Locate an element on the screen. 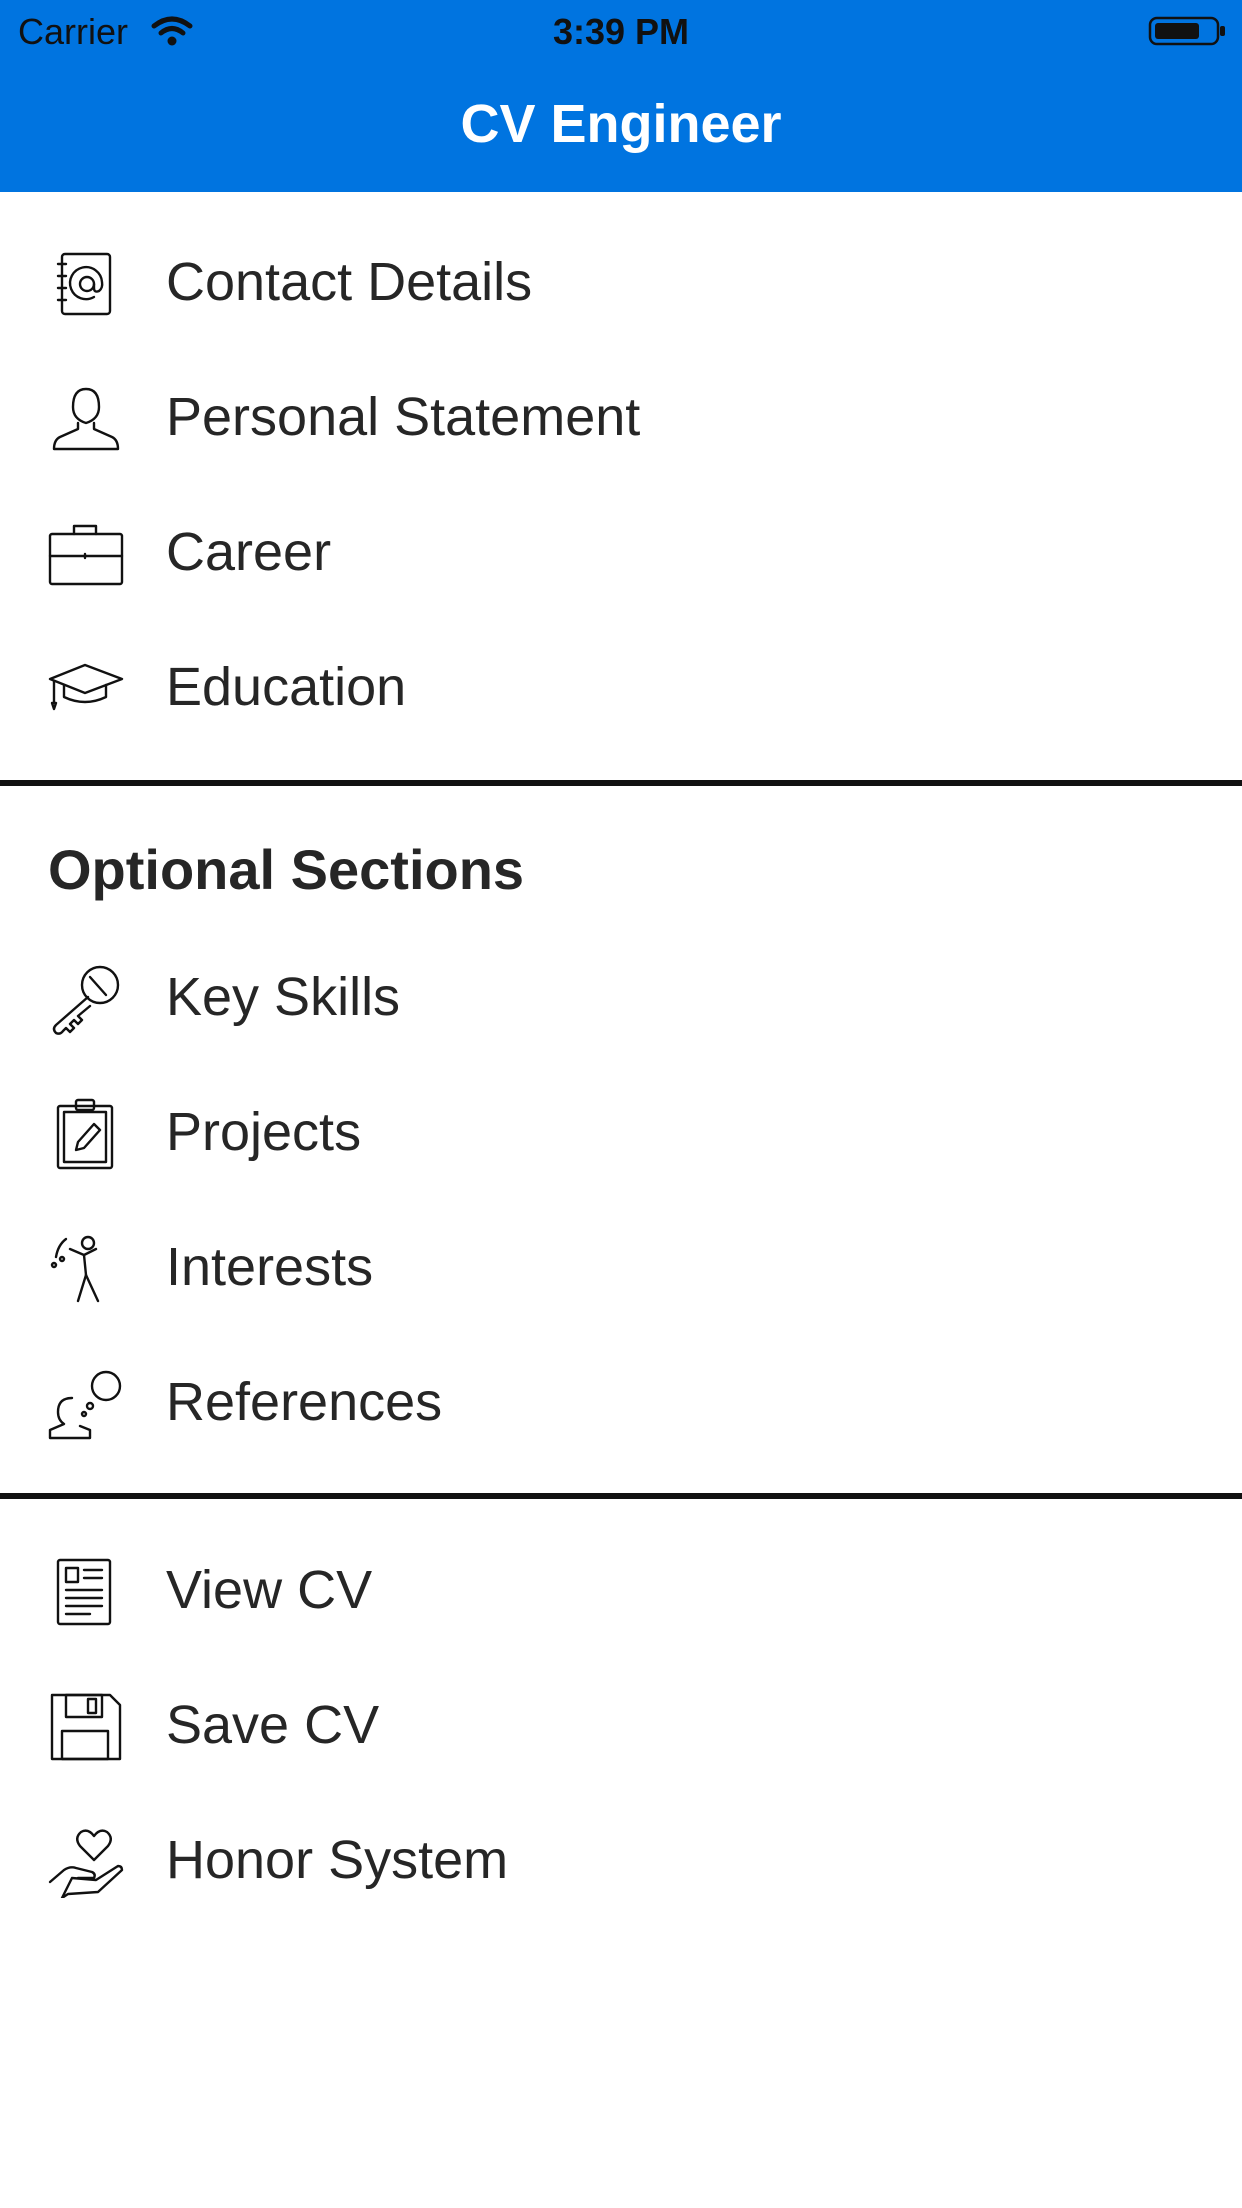 This screenshot has height=2208, width=1242. row-label: Education is located at coordinates (286, 687).